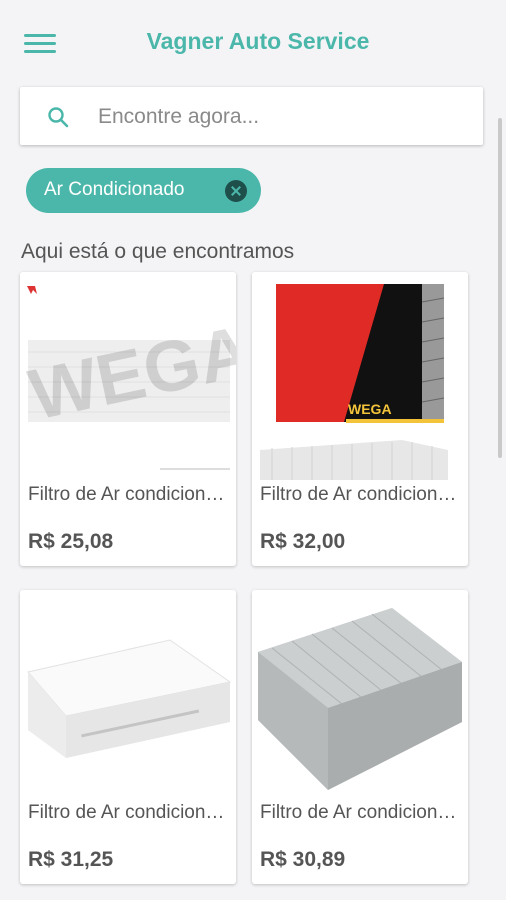 The width and height of the screenshot is (506, 900). What do you see at coordinates (58, 117) in the screenshot?
I see `search-icon` at bounding box center [58, 117].